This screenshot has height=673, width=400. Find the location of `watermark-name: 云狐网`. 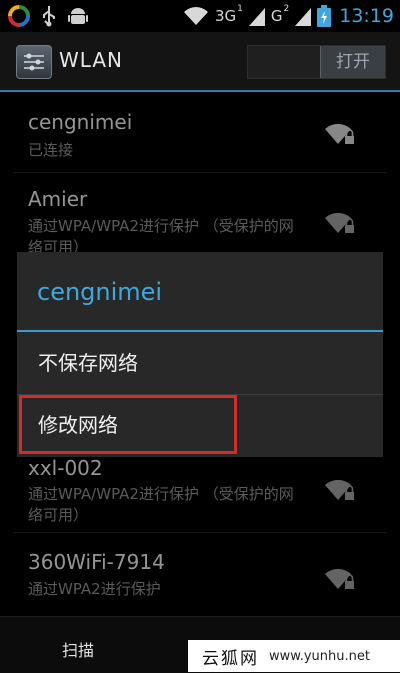

watermark-name: 云狐网 is located at coordinates (230, 658).